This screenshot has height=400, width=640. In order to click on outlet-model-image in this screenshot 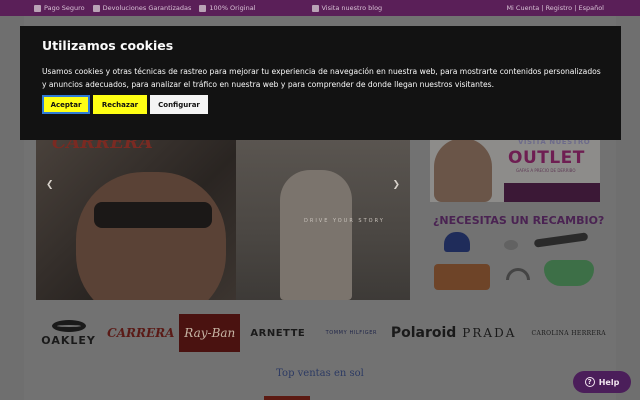, I will do `click(463, 170)`.